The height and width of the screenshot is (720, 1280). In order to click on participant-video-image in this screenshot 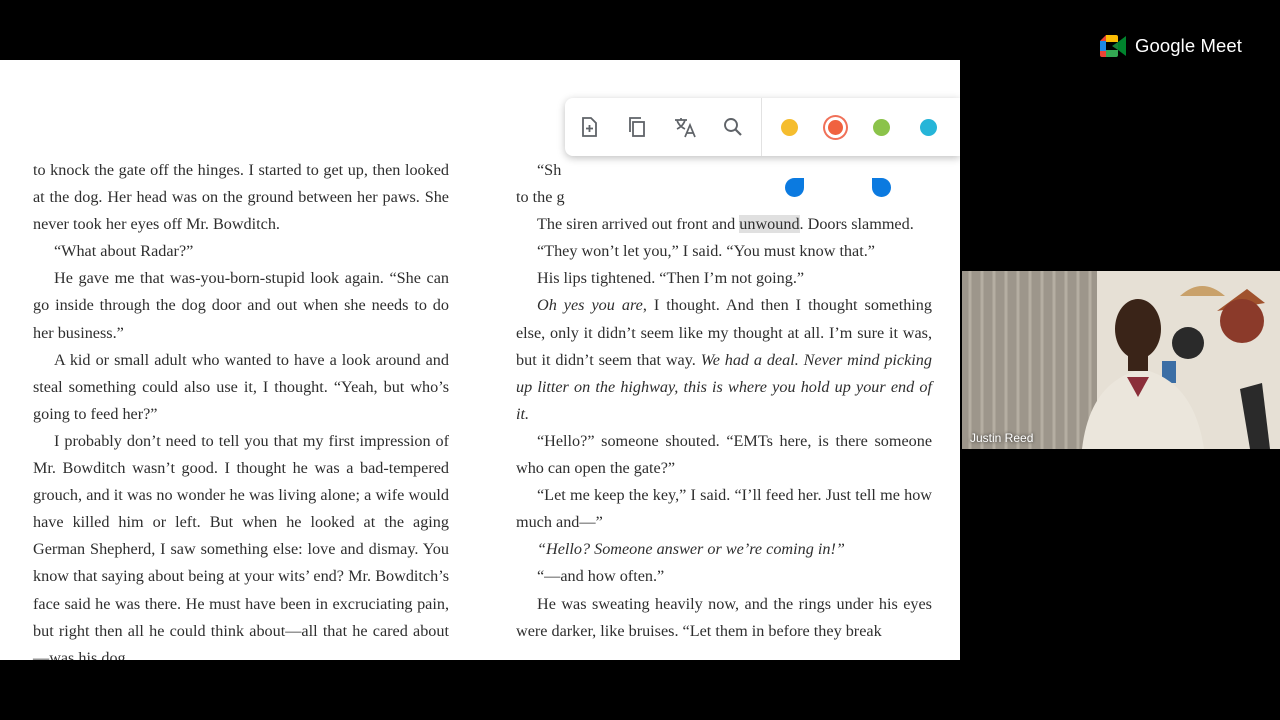, I will do `click(1121, 360)`.